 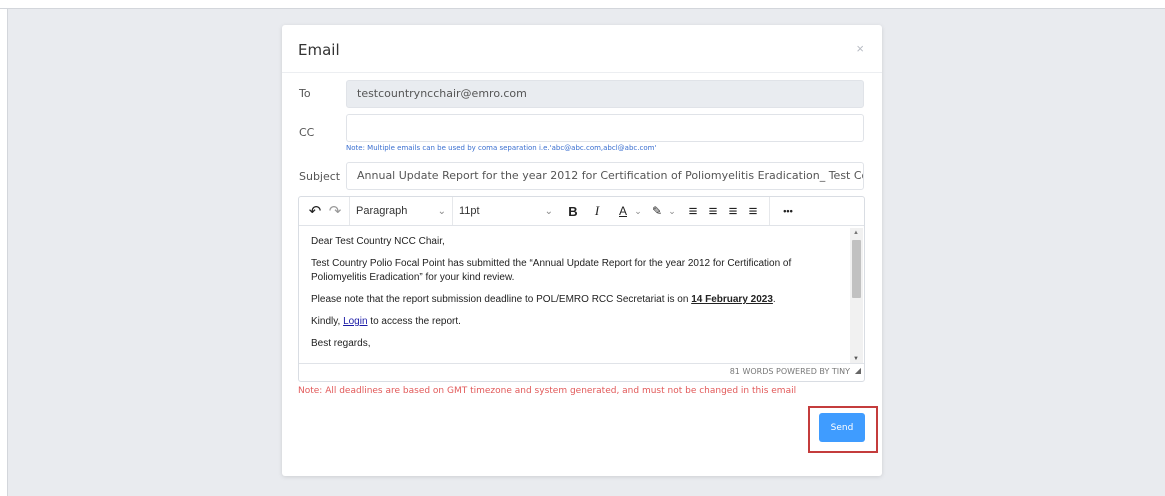 I want to click on greeting-text: Dear Test Country NCC Chair,, so click(x=378, y=241).